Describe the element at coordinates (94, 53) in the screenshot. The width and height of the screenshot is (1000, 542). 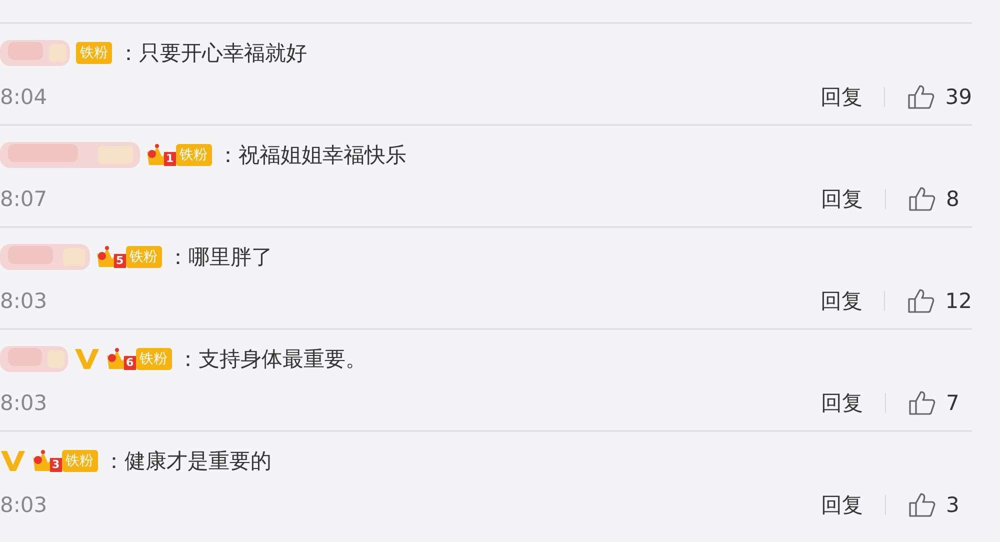
I see `fan-badge: 铁粉` at that location.